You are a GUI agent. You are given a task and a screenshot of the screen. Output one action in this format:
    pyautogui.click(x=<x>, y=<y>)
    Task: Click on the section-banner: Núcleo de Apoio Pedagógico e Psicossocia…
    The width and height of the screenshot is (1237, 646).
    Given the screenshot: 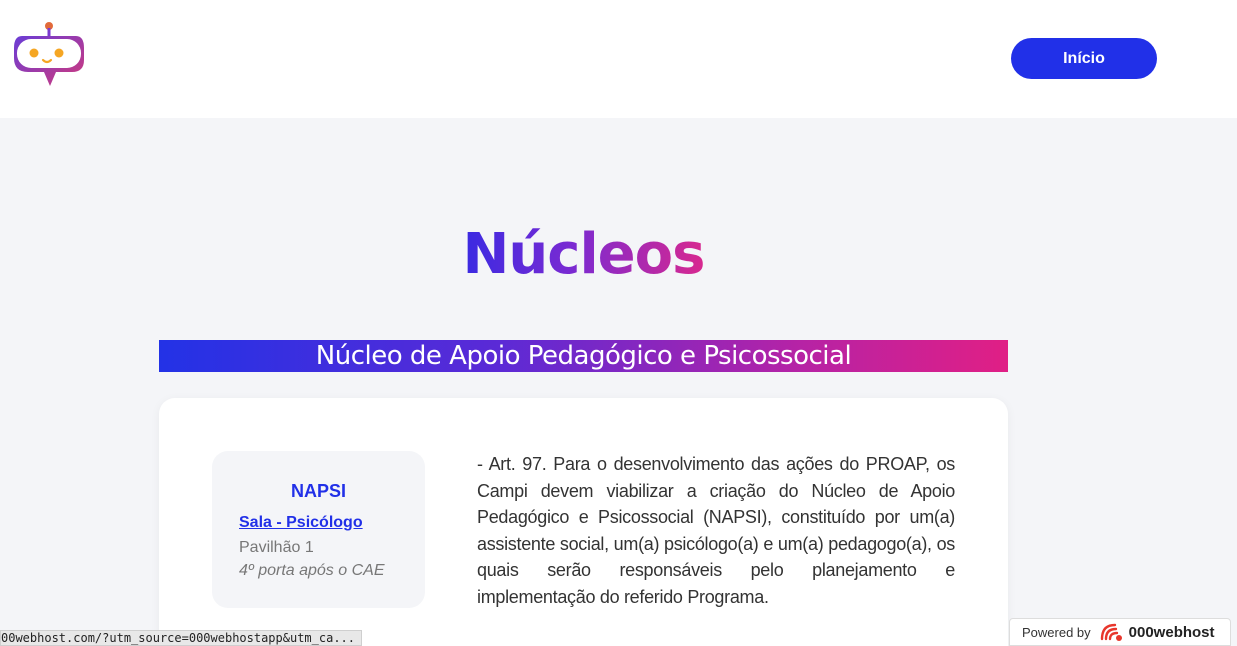 What is the action you would take?
    pyautogui.click(x=583, y=356)
    